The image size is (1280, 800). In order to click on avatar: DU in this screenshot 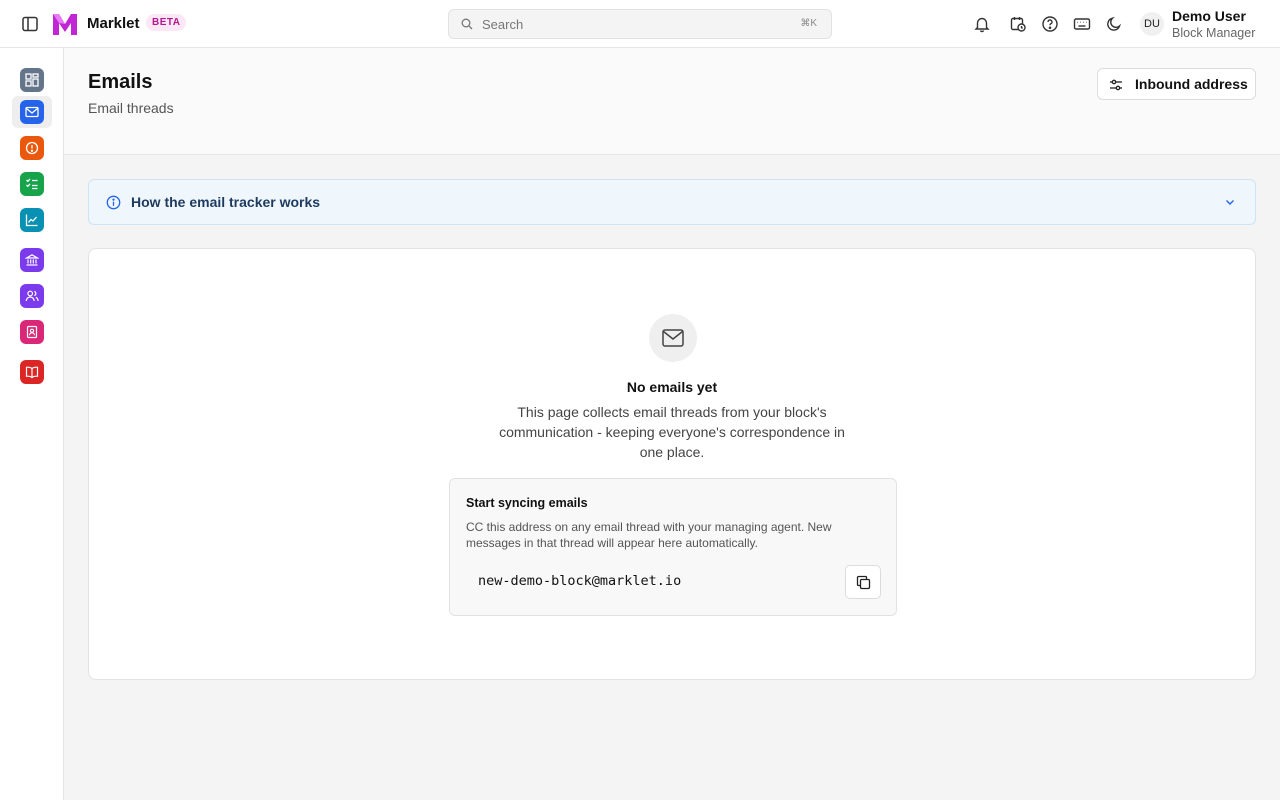, I will do `click(1152, 24)`.